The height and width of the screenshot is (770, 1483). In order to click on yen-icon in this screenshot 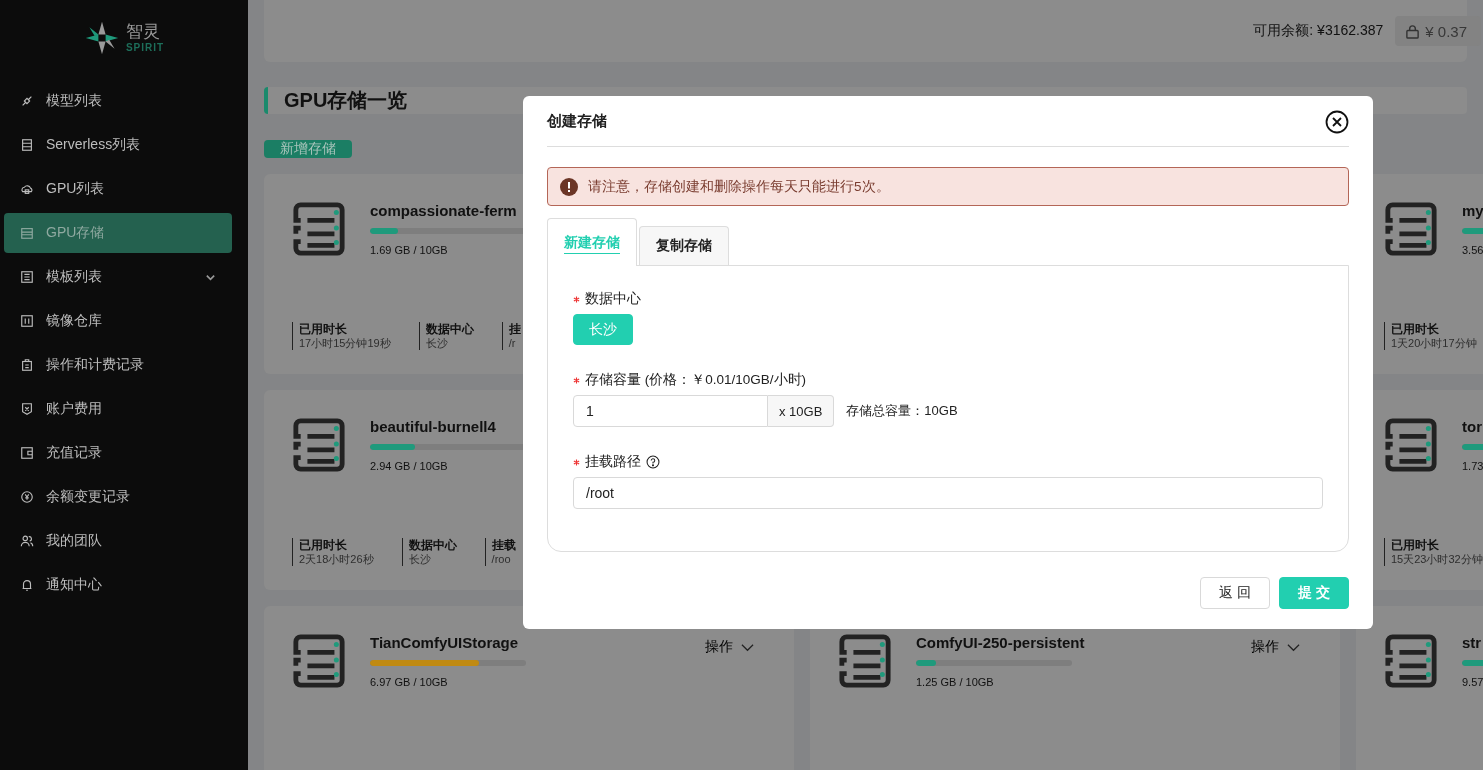, I will do `click(27, 497)`.